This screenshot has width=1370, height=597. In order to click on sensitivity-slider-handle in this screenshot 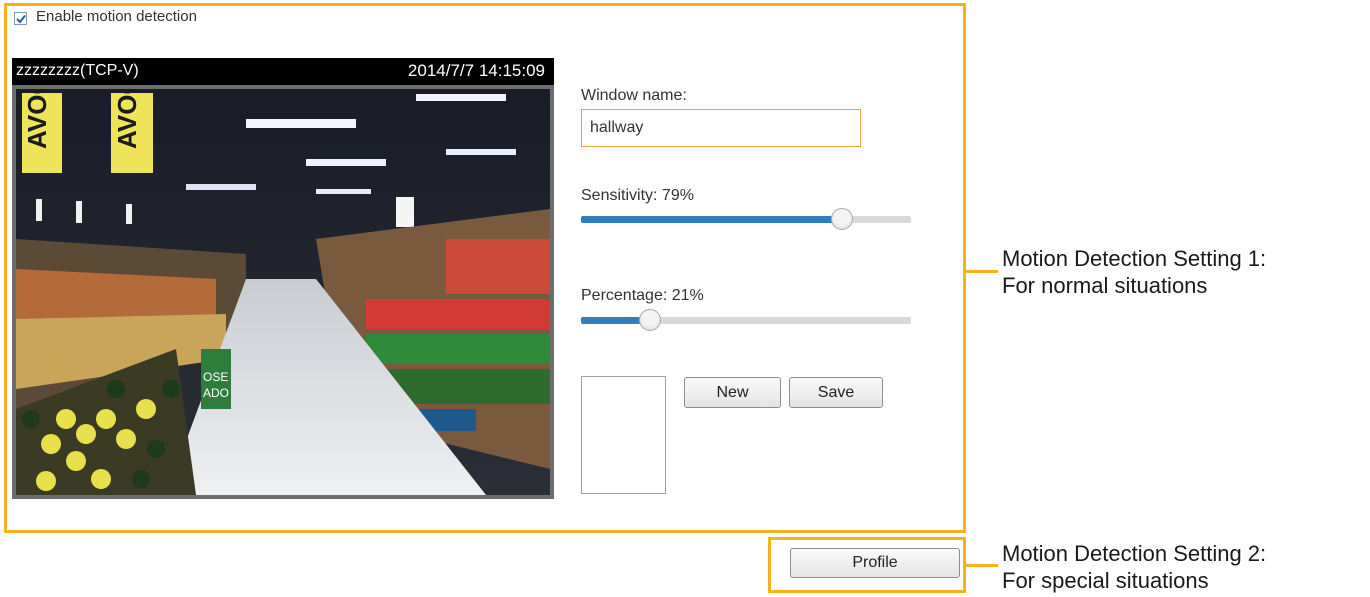, I will do `click(841, 219)`.